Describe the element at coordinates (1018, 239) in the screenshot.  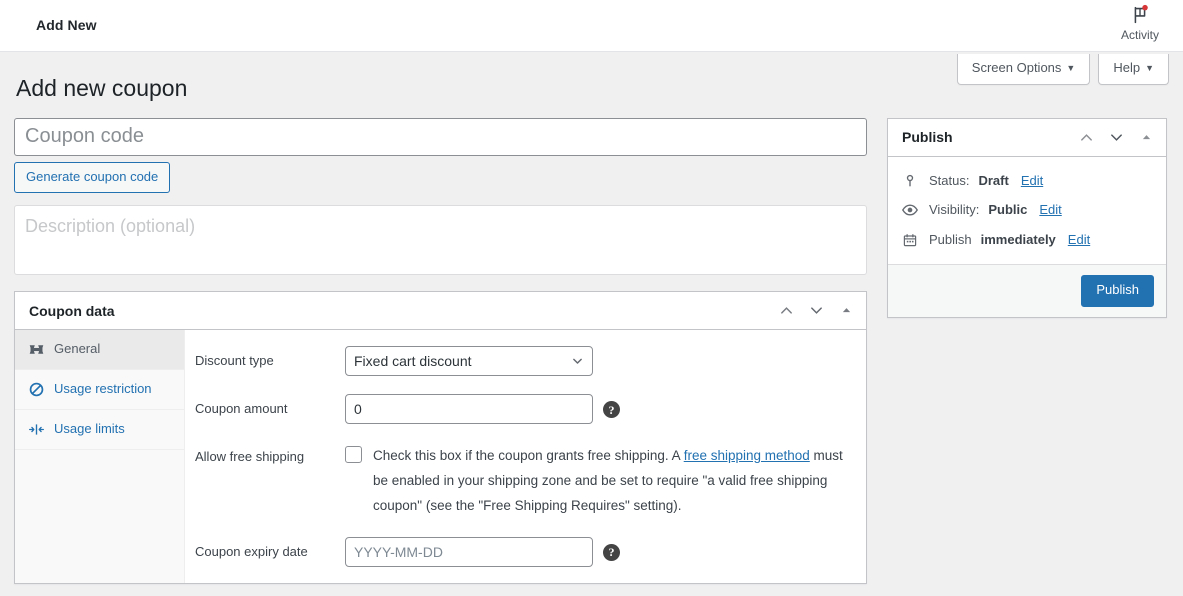
I see `publish-schedule-value: immediately` at that location.